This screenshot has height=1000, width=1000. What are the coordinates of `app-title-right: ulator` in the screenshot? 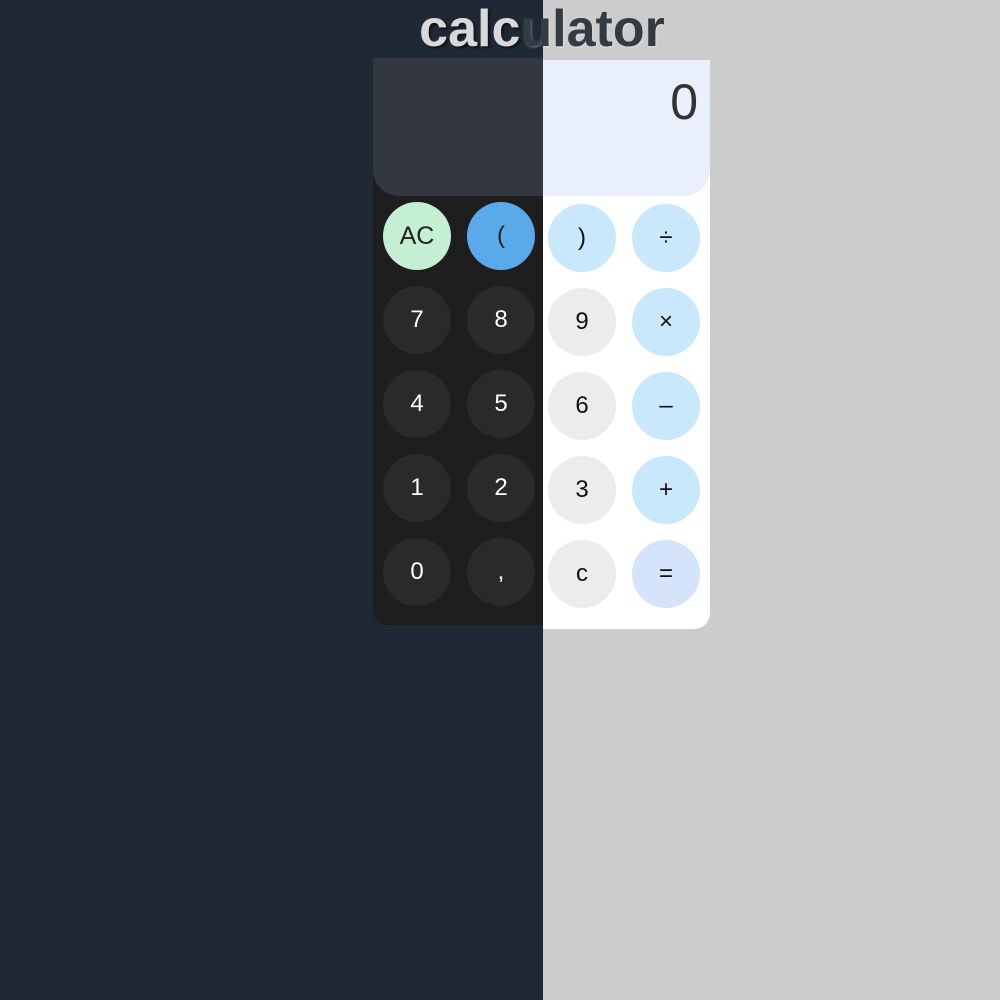 It's located at (592, 29).